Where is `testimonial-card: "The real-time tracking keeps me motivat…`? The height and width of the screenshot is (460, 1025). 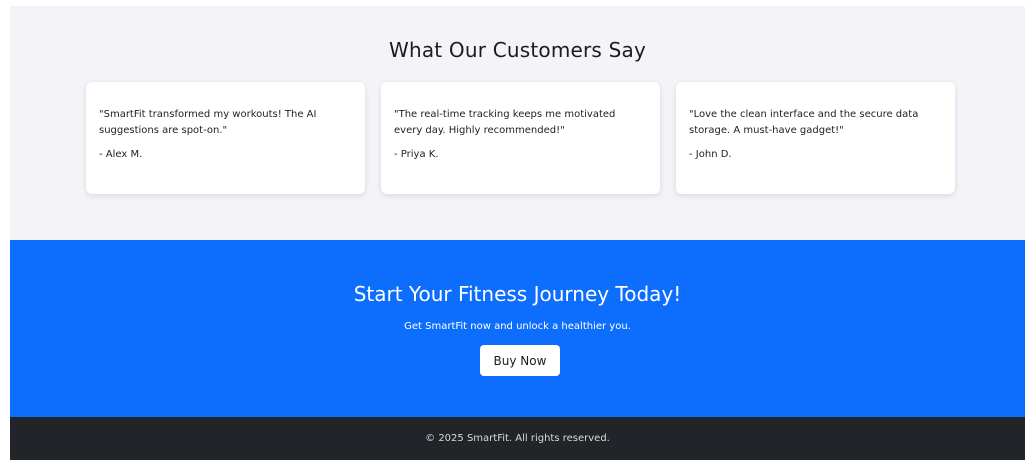 testimonial-card: "The real-time tracking keeps me motivat… is located at coordinates (520, 138).